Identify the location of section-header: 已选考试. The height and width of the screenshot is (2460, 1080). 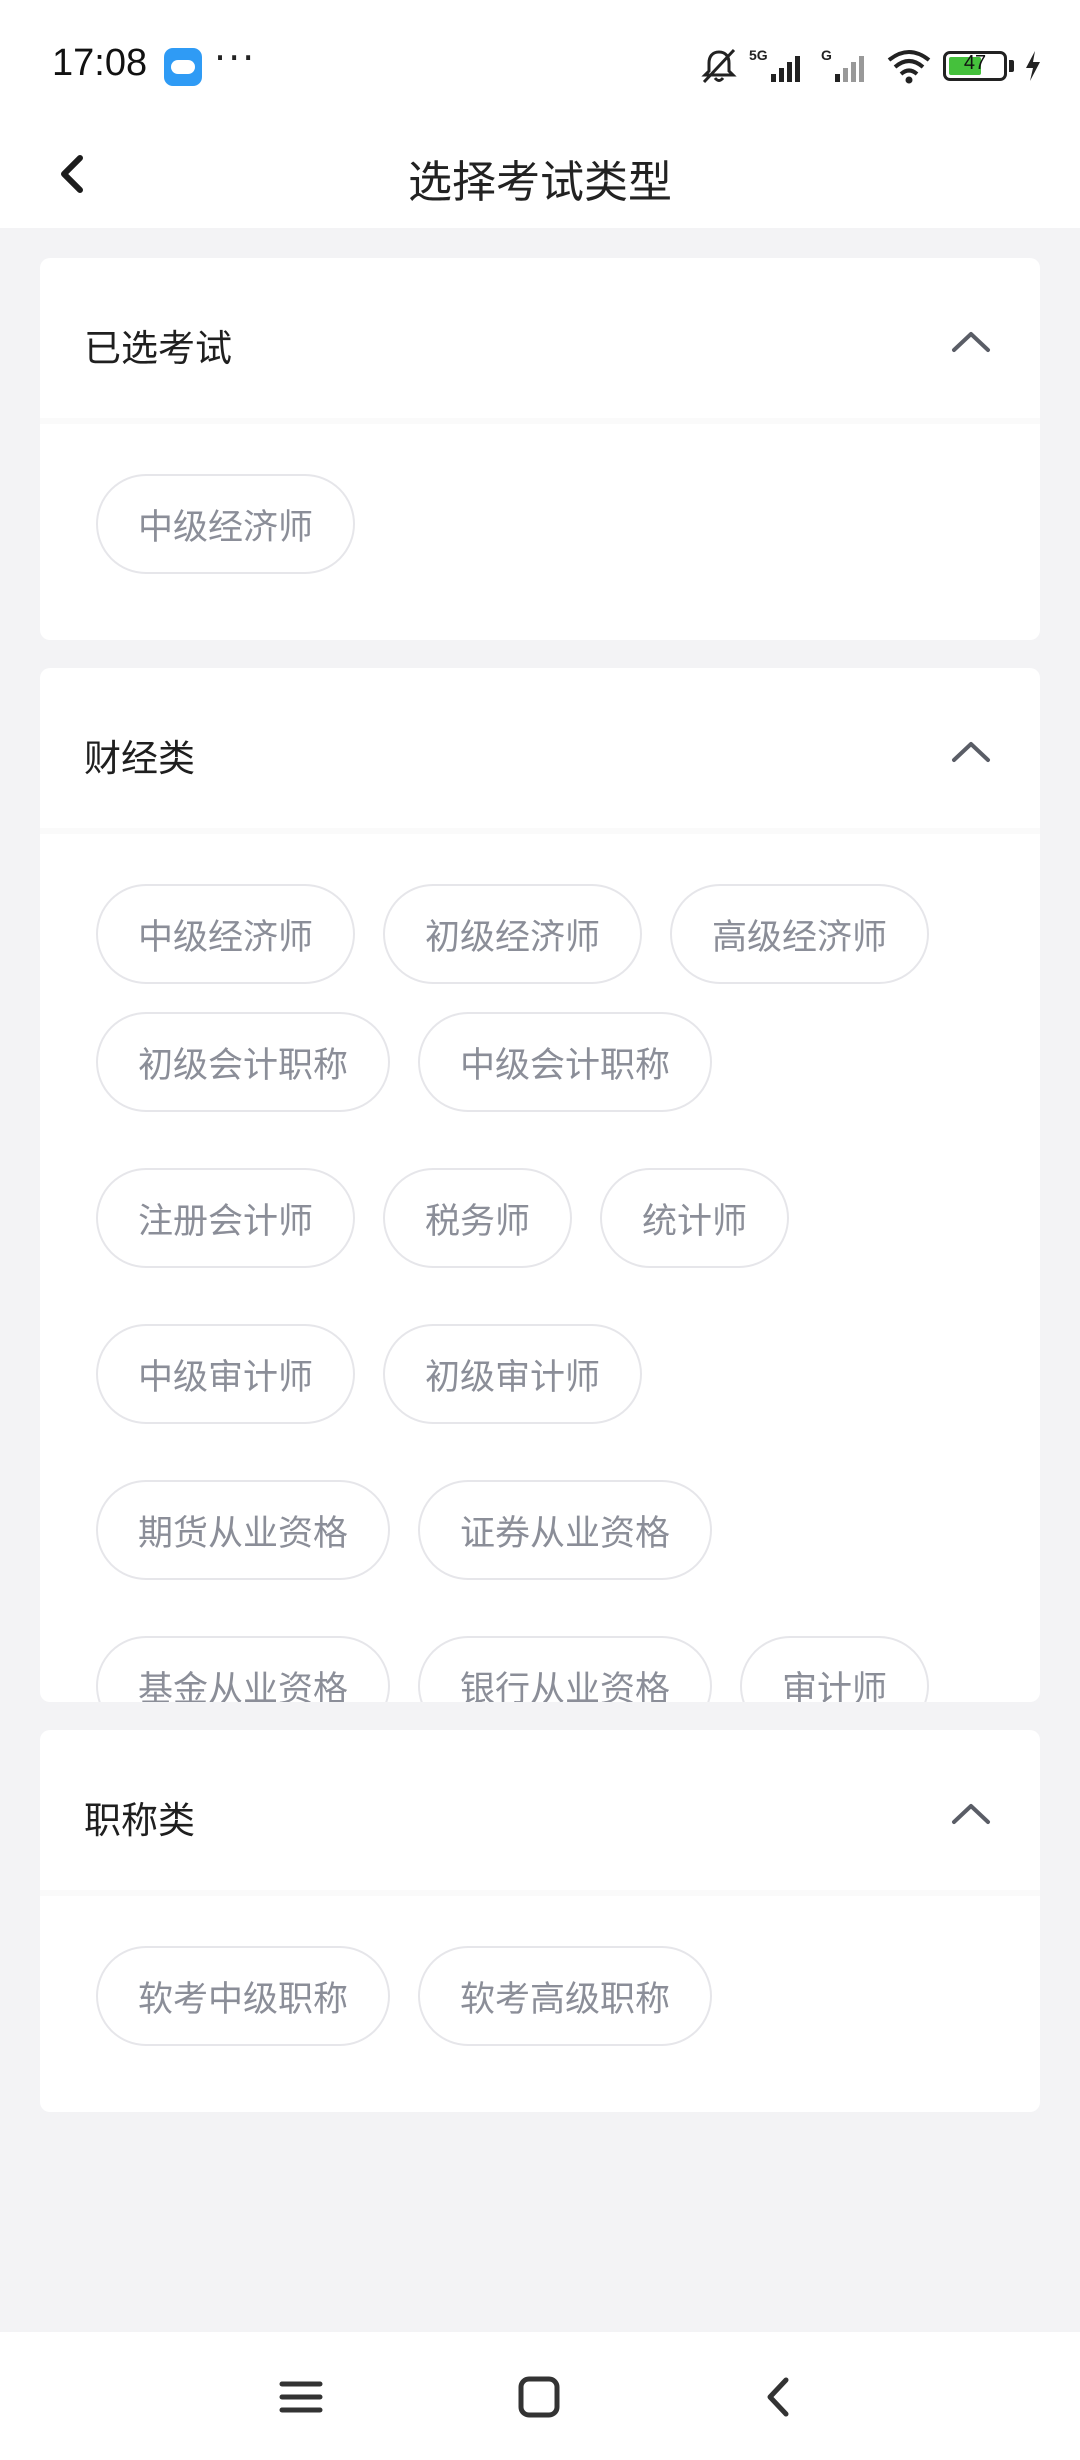
(540, 341).